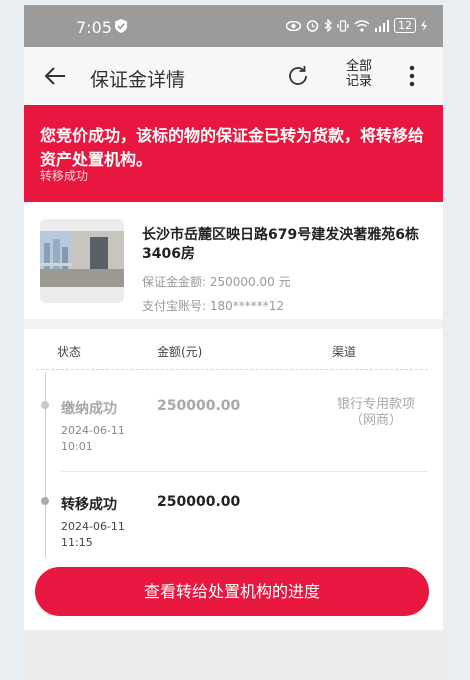  I want to click on alipay-label: 支付宝账号:, so click(174, 306).